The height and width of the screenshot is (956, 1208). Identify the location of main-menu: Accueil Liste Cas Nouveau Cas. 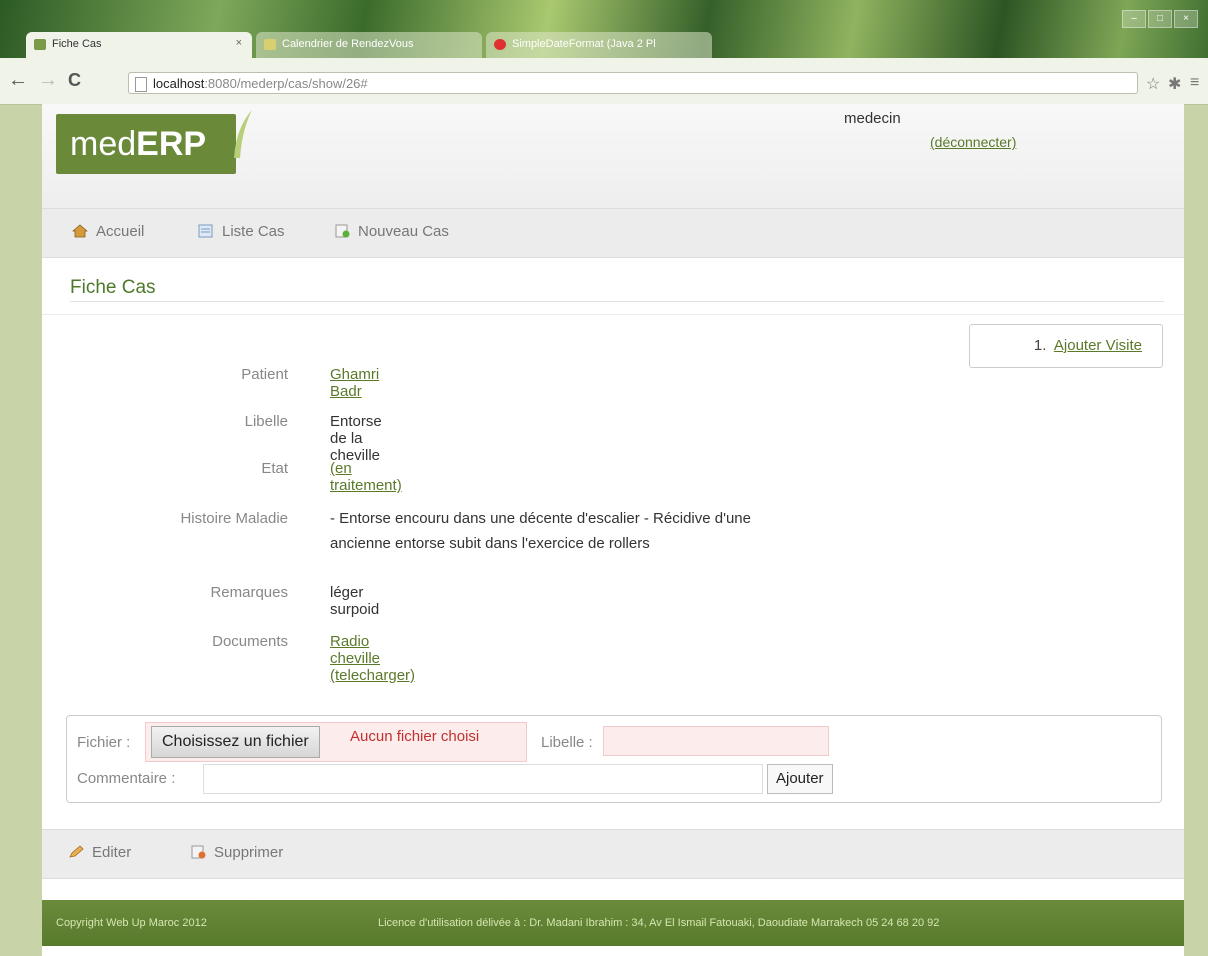
(613, 233).